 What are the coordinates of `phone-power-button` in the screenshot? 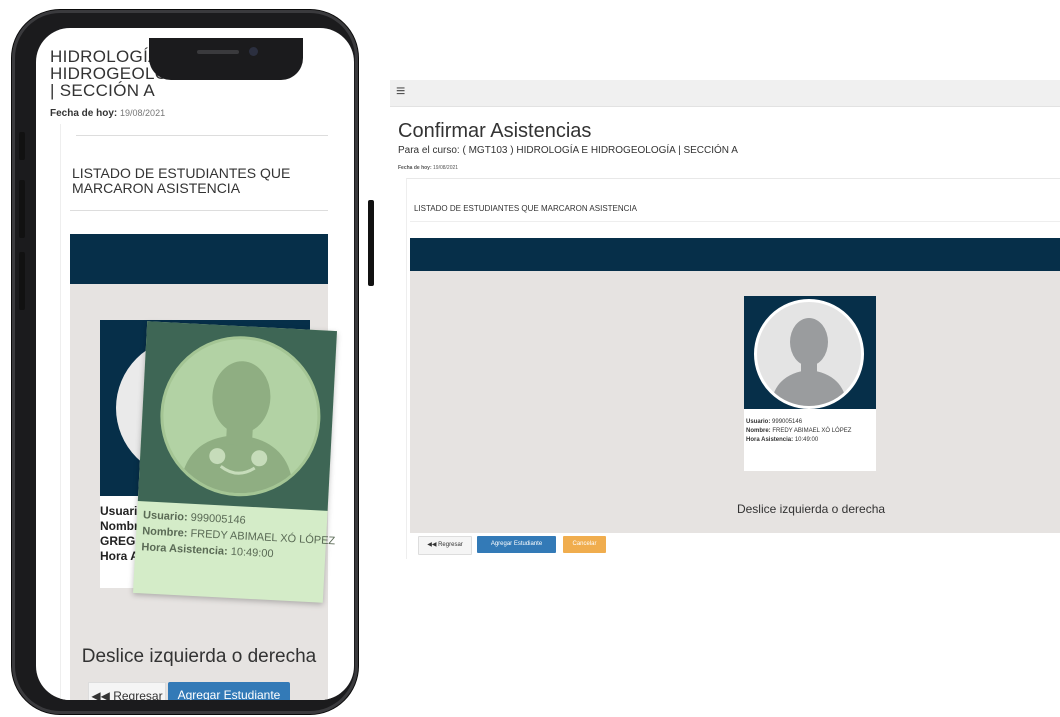 It's located at (371, 243).